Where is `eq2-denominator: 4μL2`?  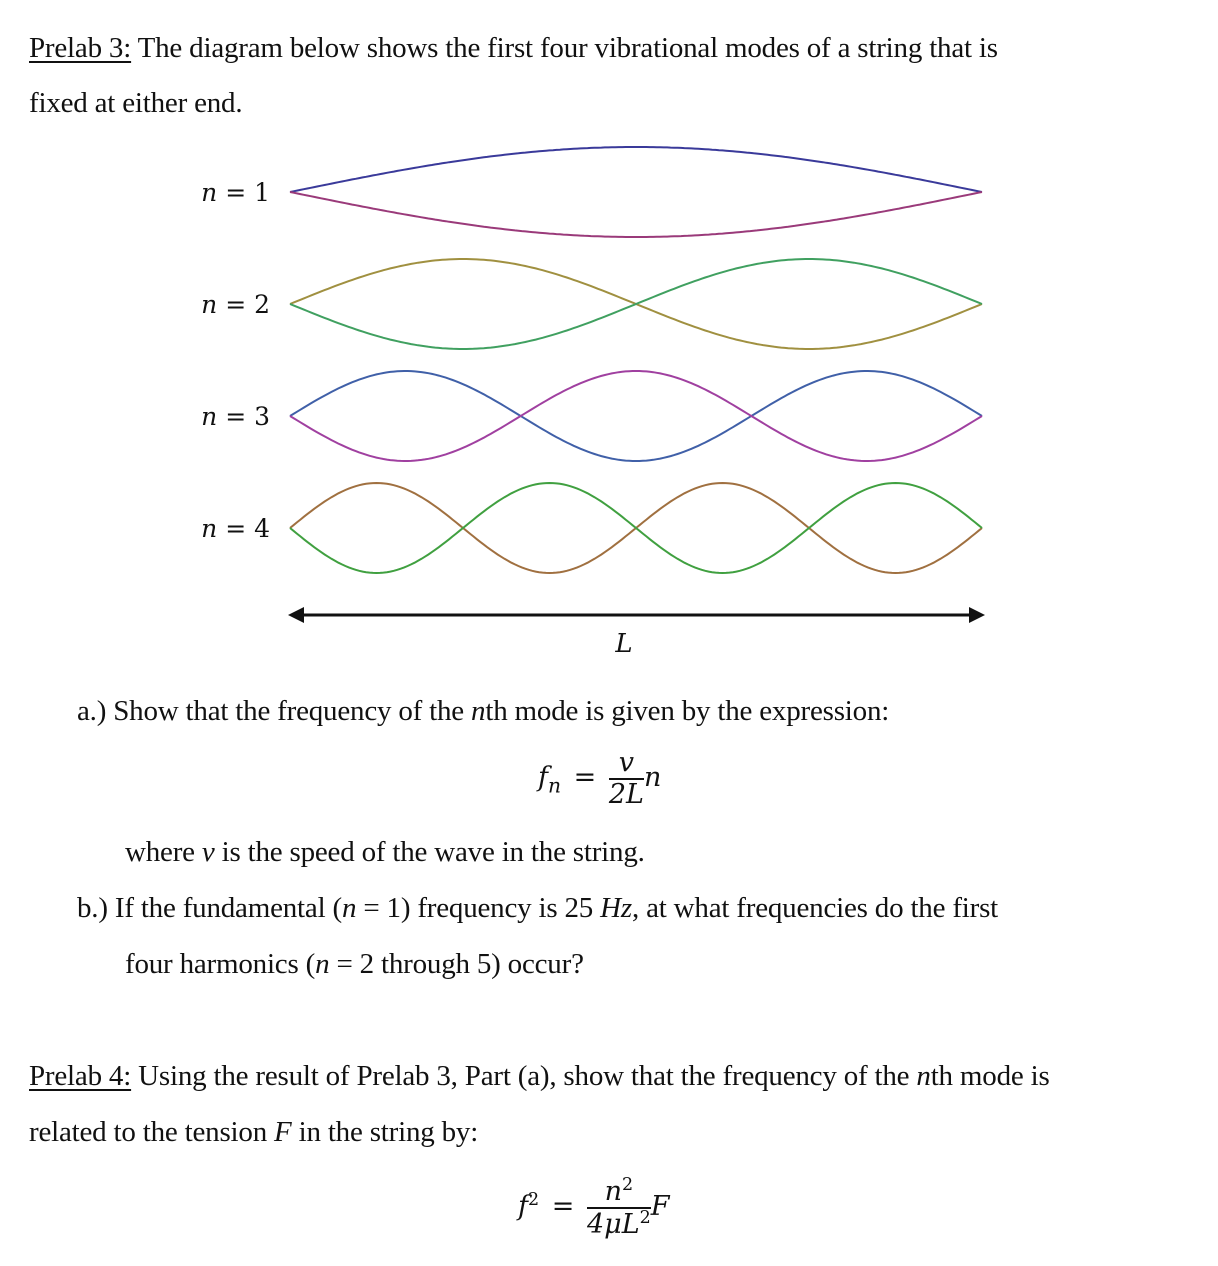
eq2-denominator: 4μL2 is located at coordinates (618, 1223).